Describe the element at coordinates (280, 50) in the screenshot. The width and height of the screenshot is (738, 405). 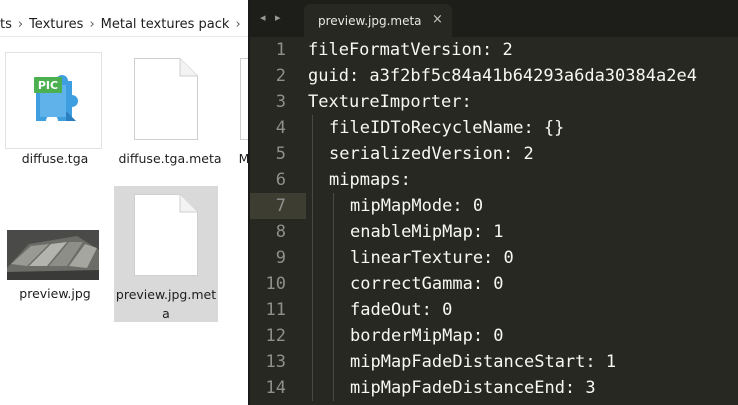
I see `line-number: 1` at that location.